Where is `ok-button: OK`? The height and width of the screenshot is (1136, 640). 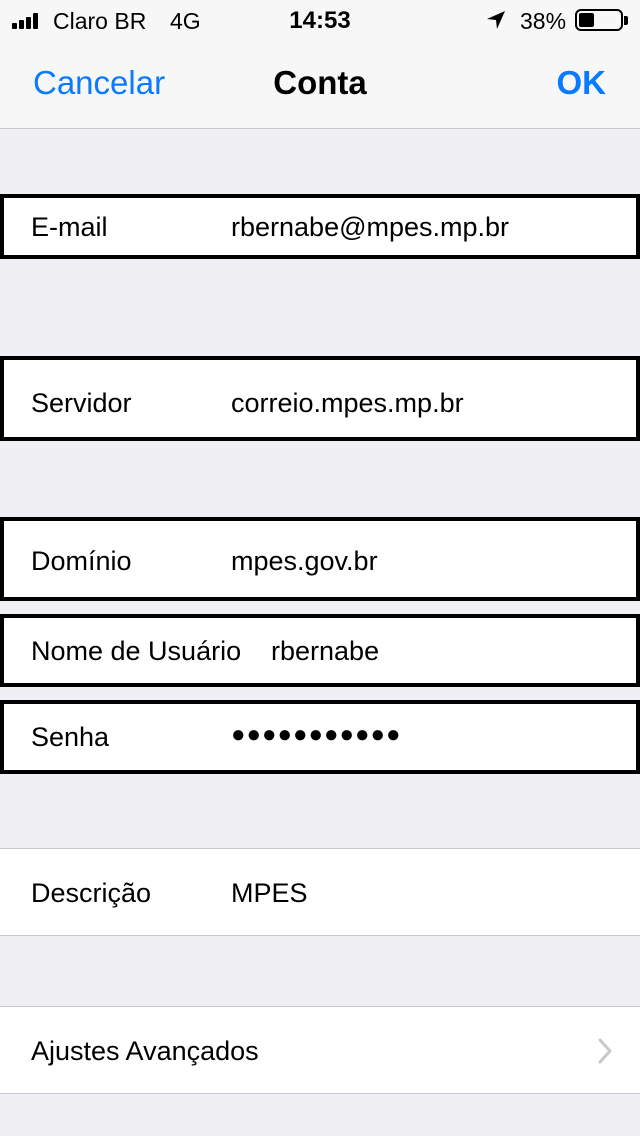 ok-button: OK is located at coordinates (582, 83).